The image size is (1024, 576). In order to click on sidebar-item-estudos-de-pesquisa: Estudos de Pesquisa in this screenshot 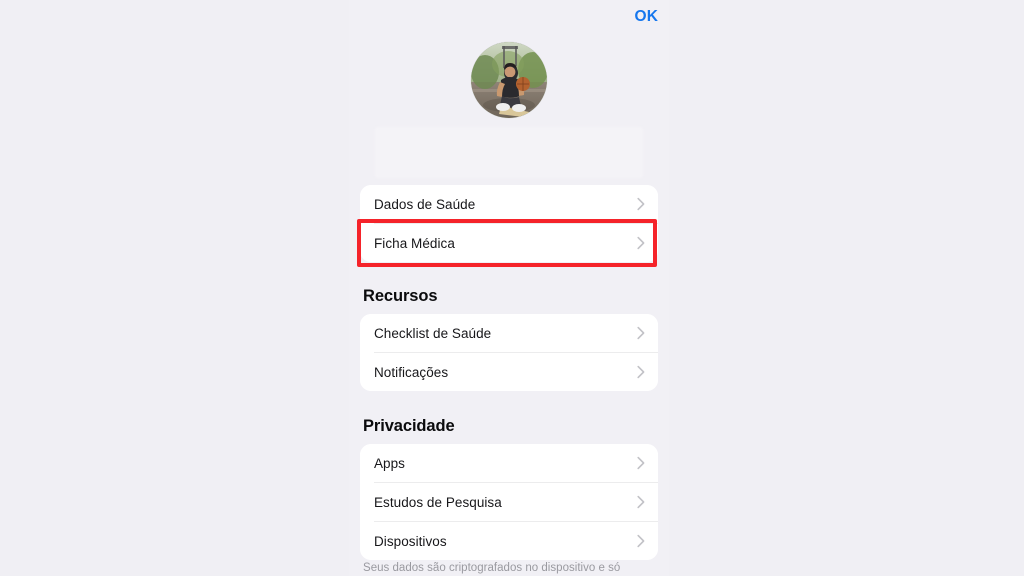, I will do `click(509, 502)`.